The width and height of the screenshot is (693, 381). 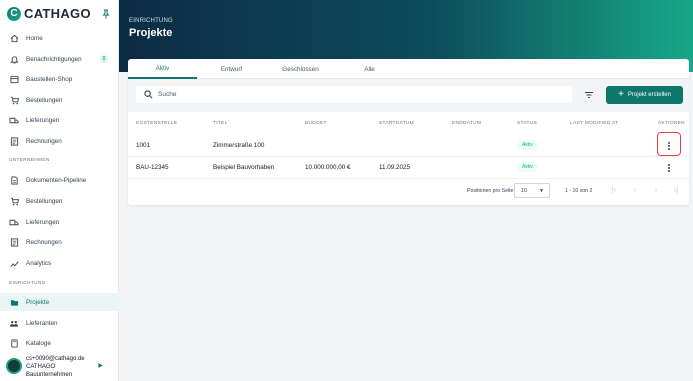 What do you see at coordinates (49, 79) in the screenshot?
I see `sidebar-item-label: Baustellen-Shop` at bounding box center [49, 79].